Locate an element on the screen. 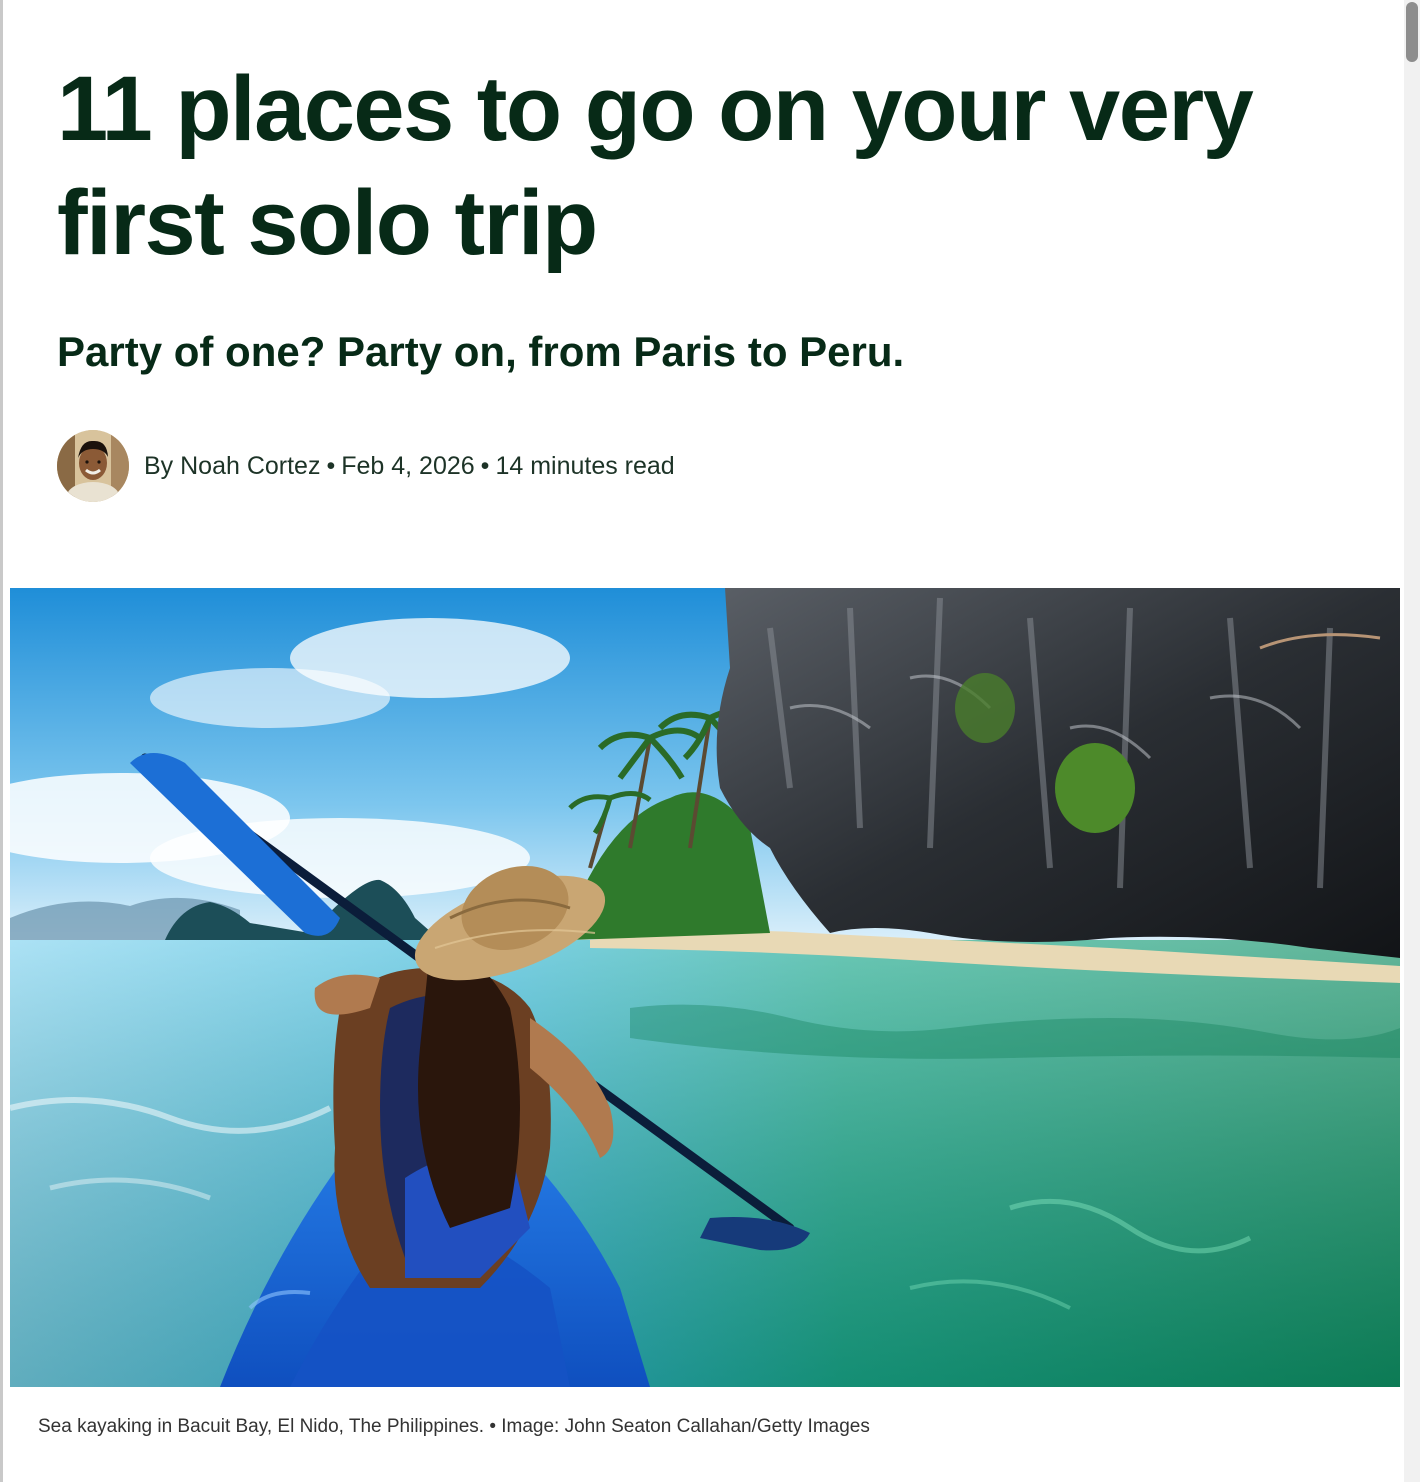  author-avatar is located at coordinates (93, 466).